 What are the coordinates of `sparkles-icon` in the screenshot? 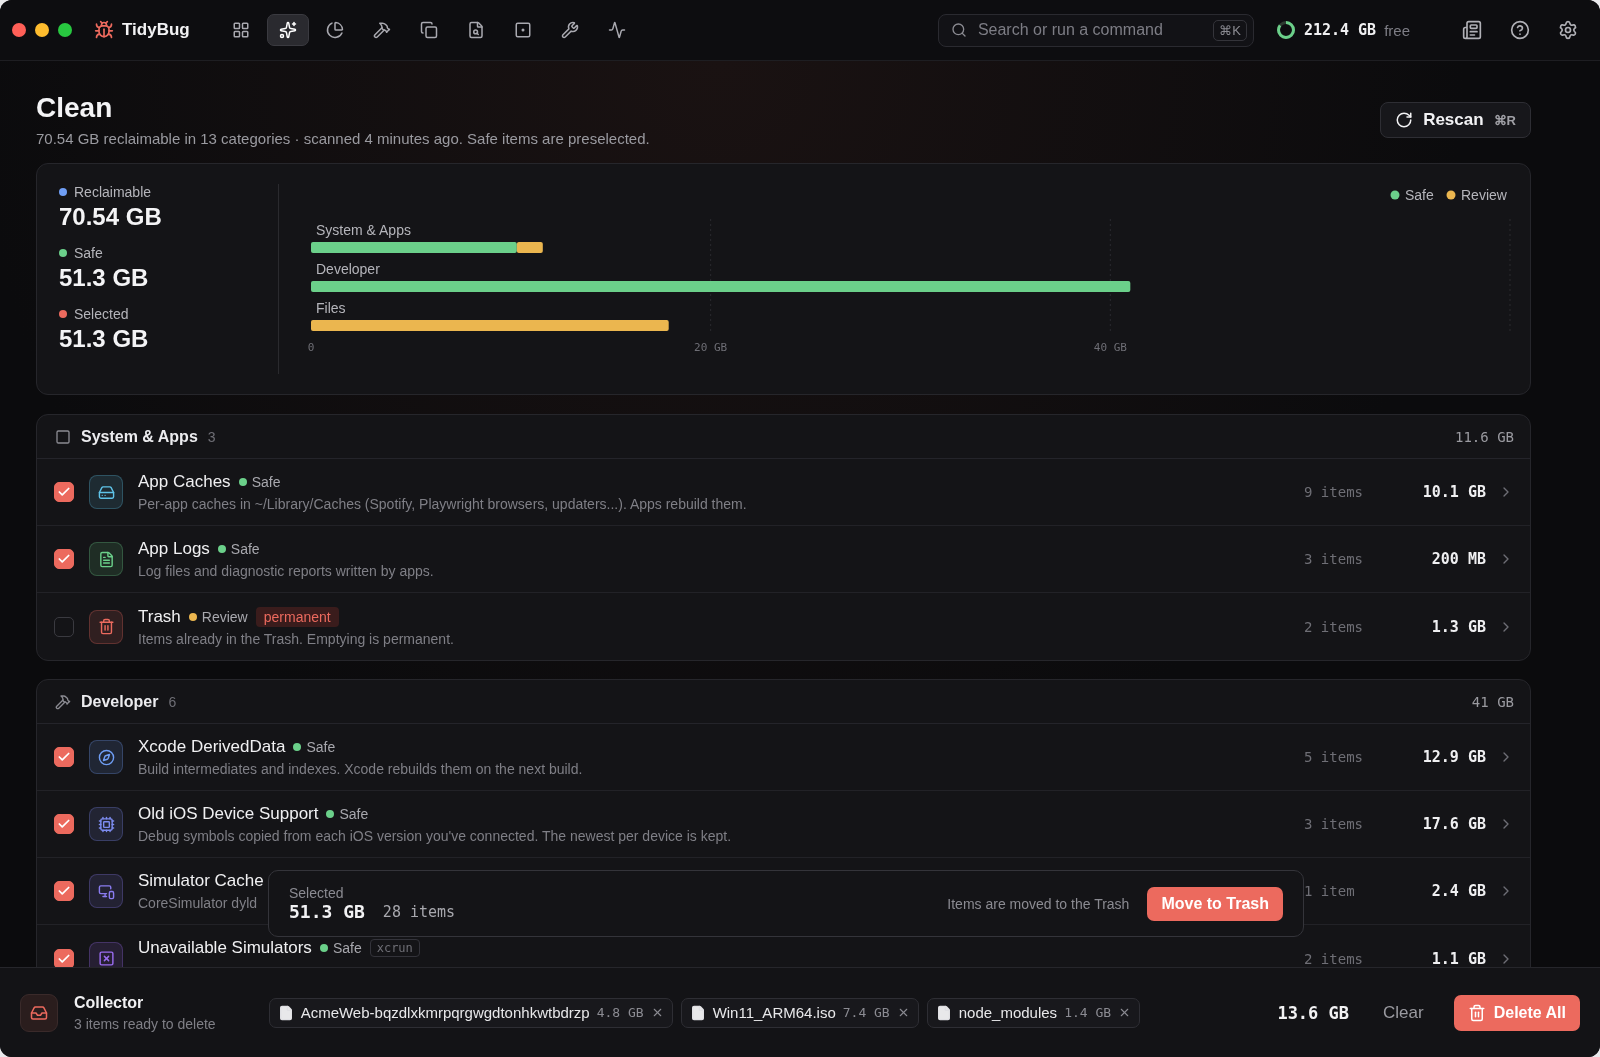 It's located at (287, 30).